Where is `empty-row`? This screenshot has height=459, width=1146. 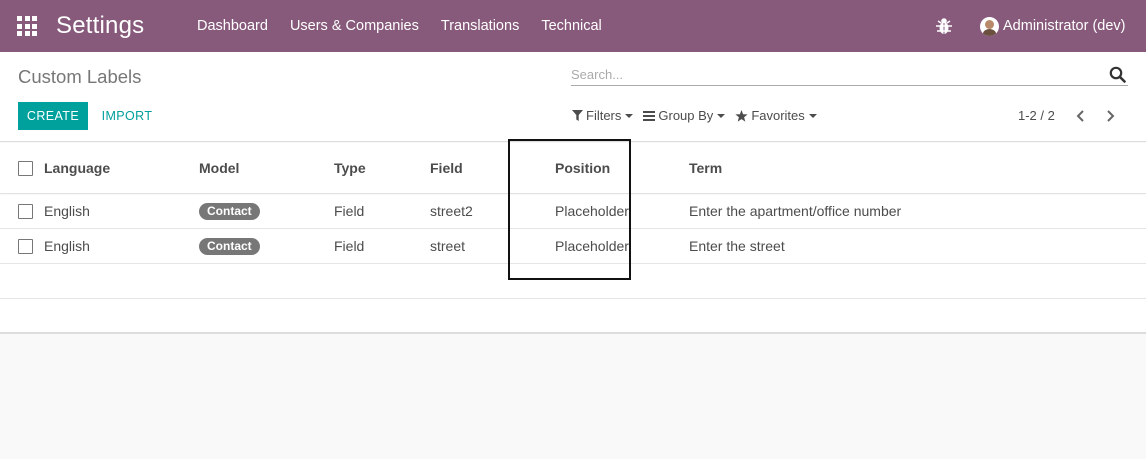
empty-row is located at coordinates (573, 281).